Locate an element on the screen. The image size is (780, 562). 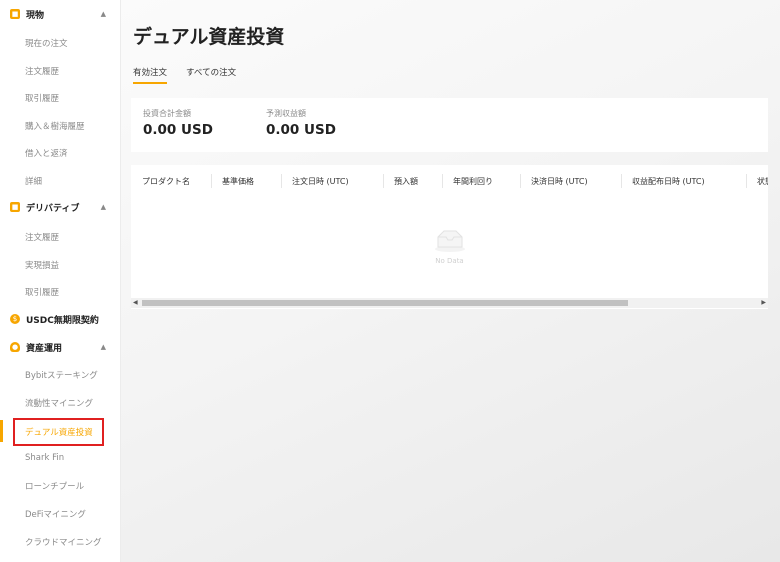
usdc-icon: $ is located at coordinates (15, 319).